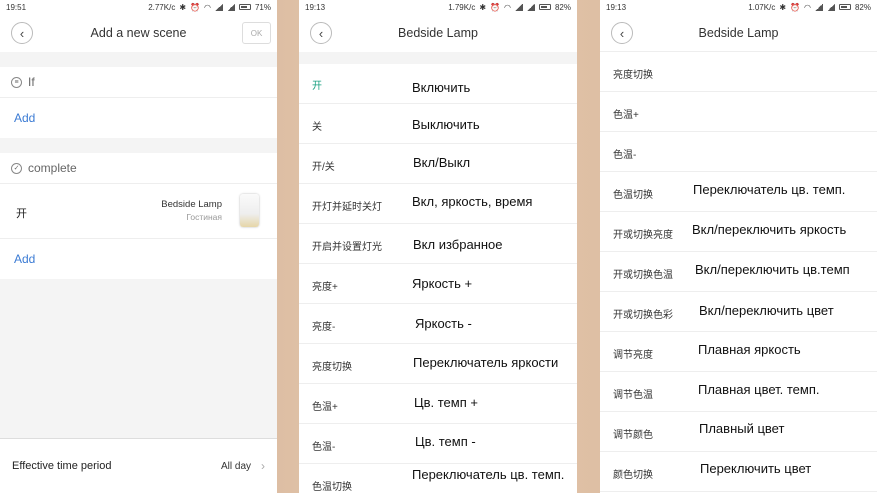 The width and height of the screenshot is (877, 493). Describe the element at coordinates (643, 315) in the screenshot. I see `action-label-cn: 开或切换色彩` at that location.